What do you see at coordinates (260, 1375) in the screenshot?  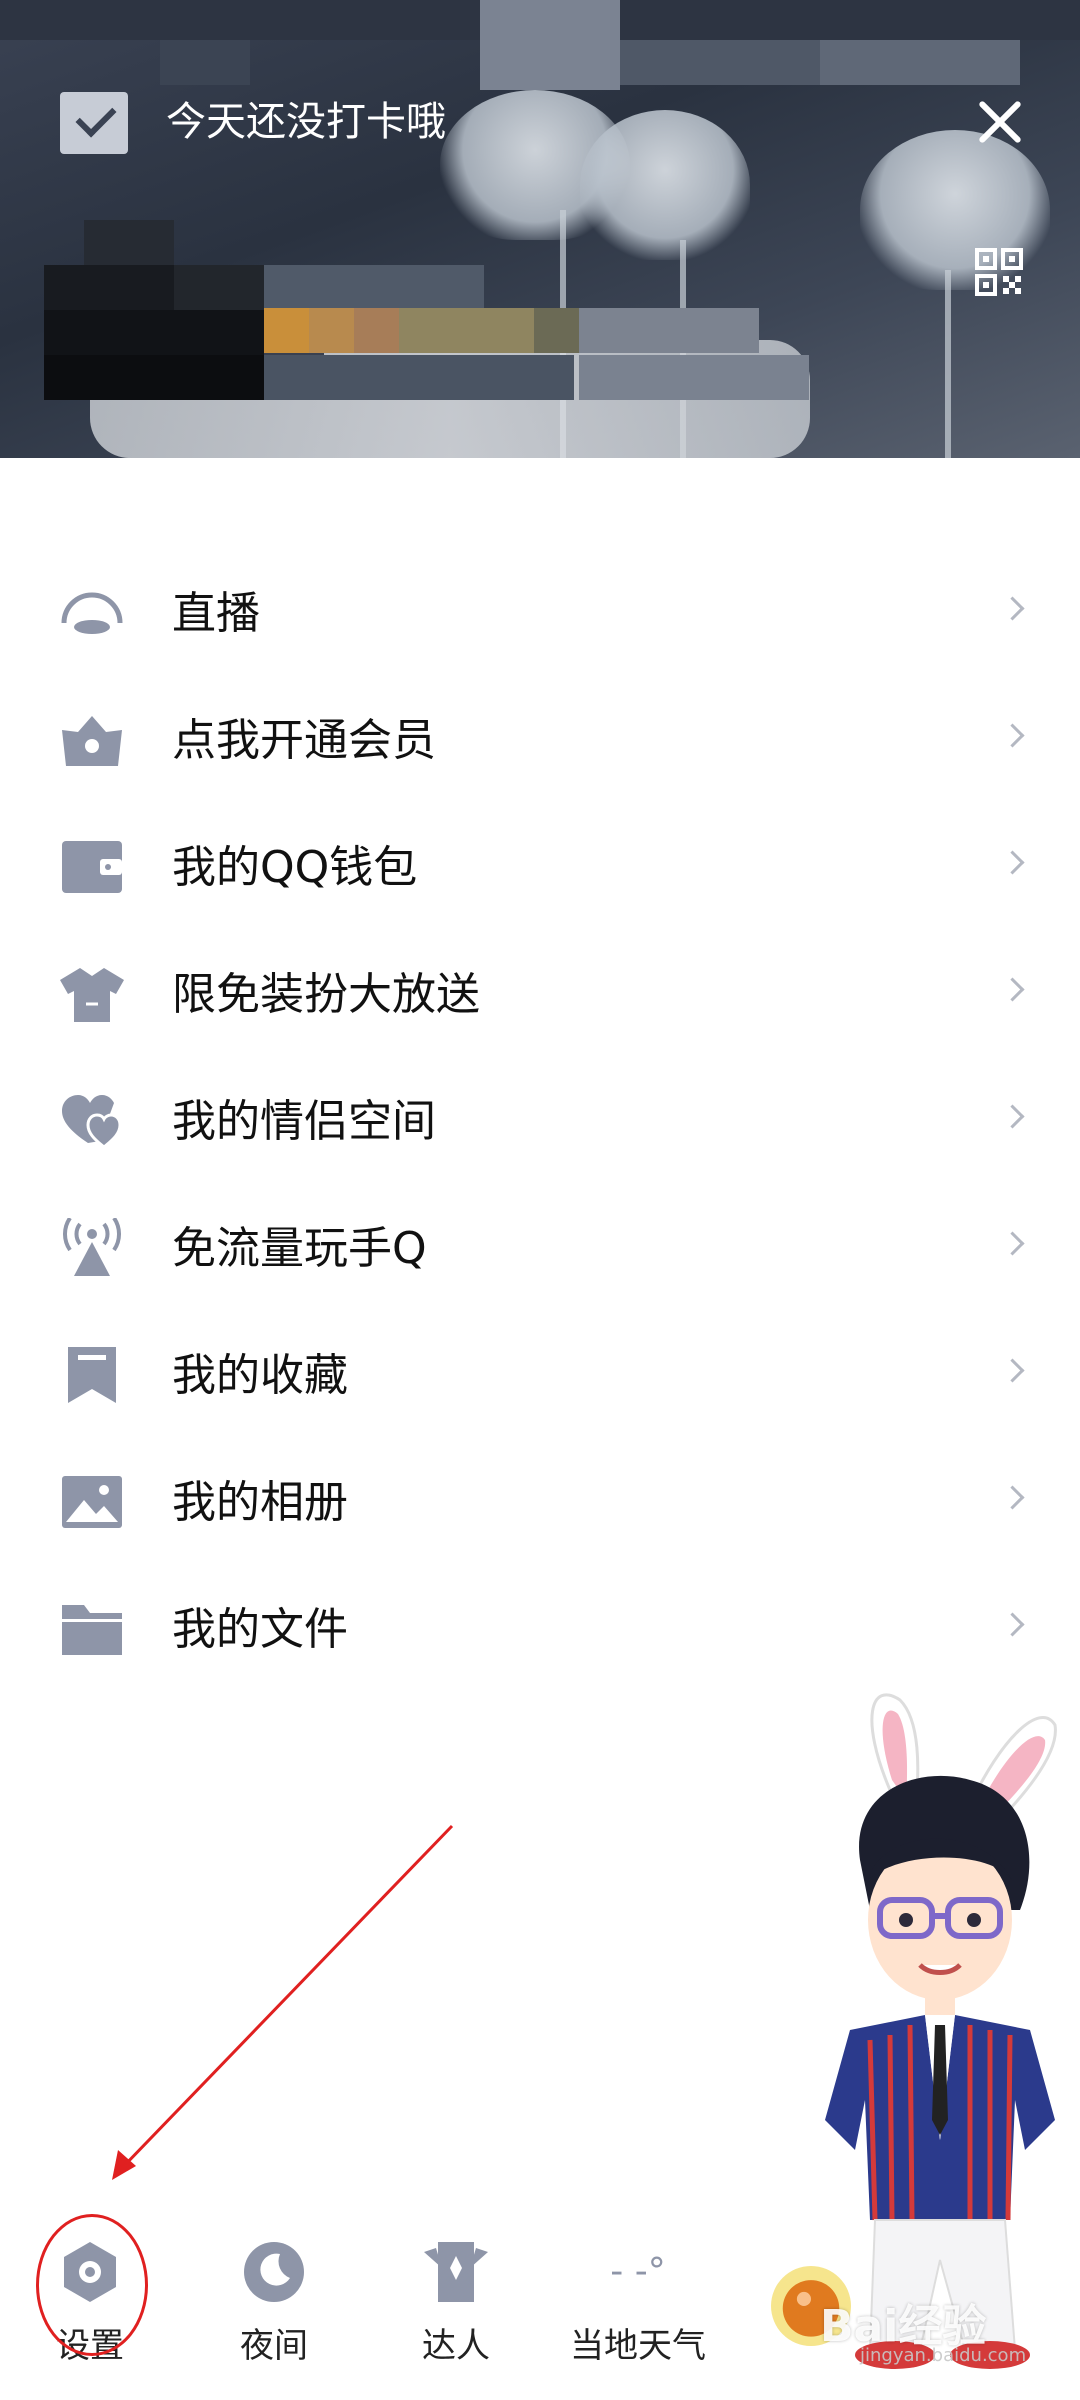 I see `menu-item-label: 我的收藏` at bounding box center [260, 1375].